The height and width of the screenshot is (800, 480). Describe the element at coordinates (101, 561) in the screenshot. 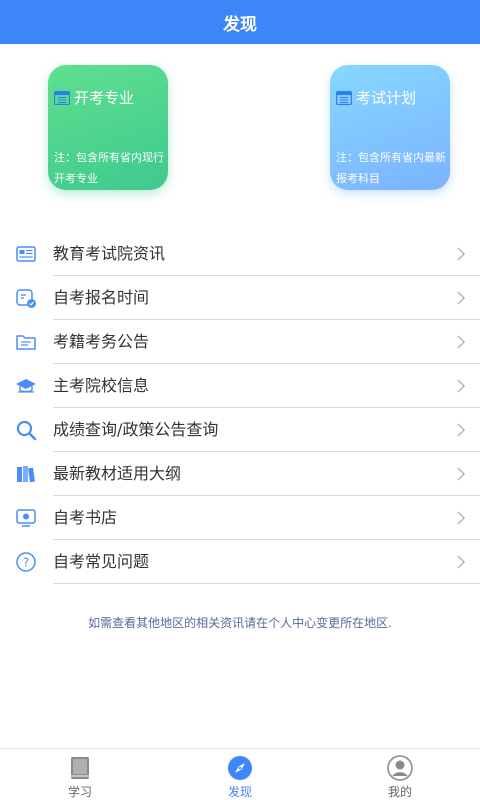

I see `menu-item-label: 自考常见问题` at that location.